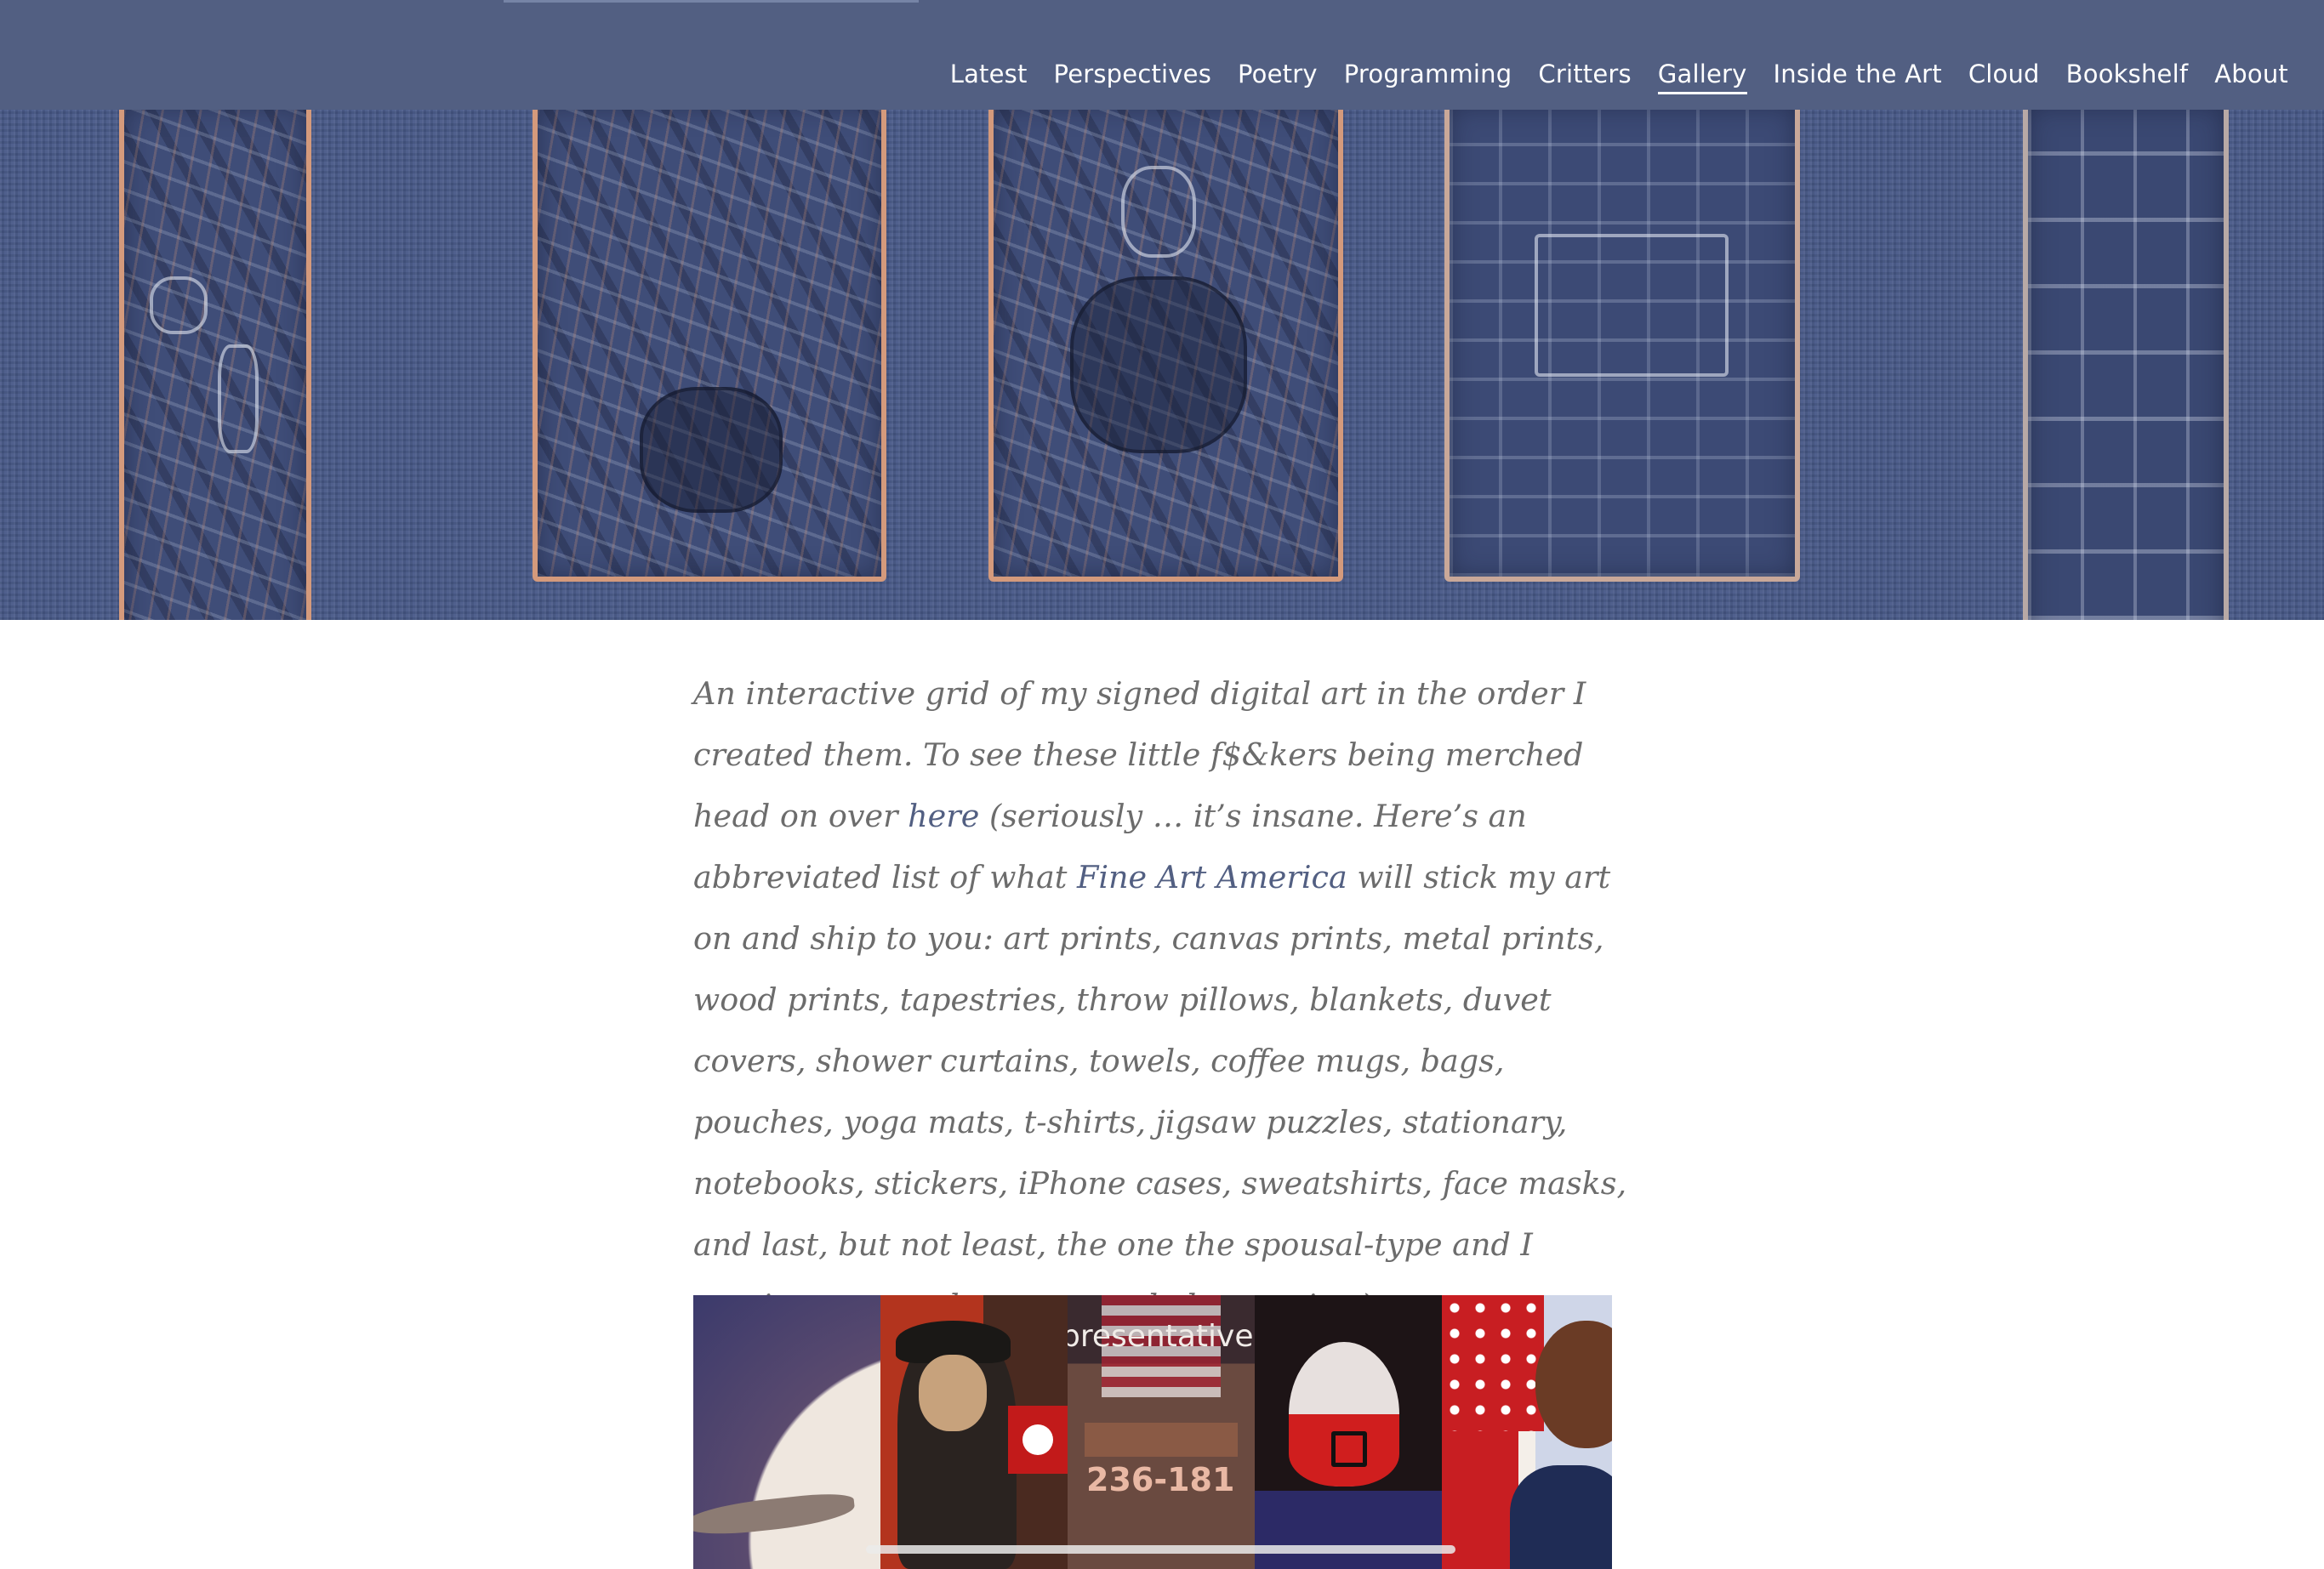  I want to click on gallery-tile: presentative 236-181, so click(1161, 1432).